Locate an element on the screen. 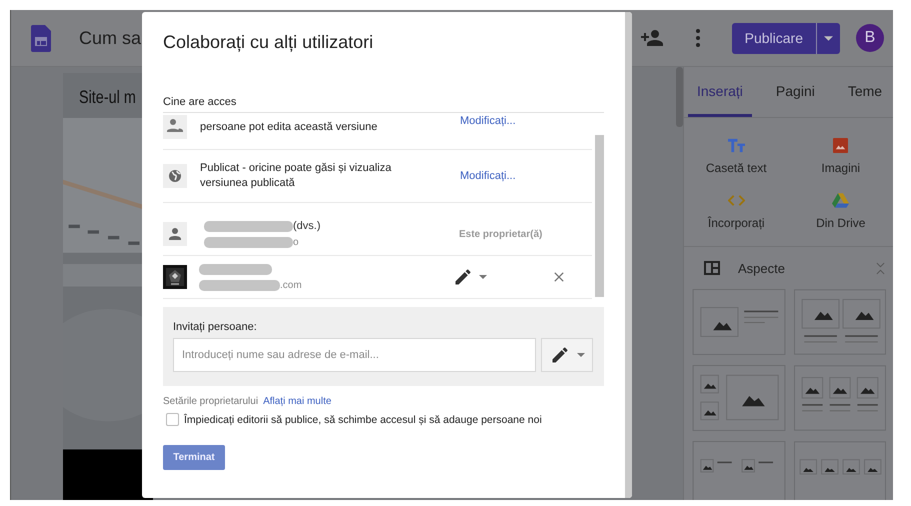  access-description: Publicat - oricine poate găsi și vizualiza versiunea publicată is located at coordinates (296, 176).